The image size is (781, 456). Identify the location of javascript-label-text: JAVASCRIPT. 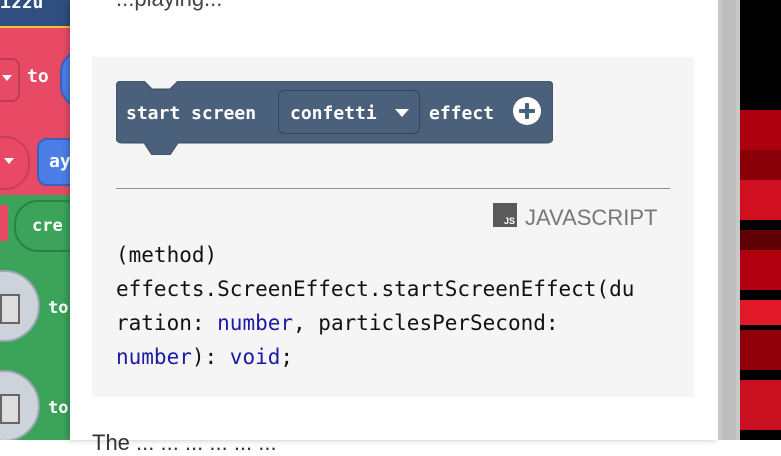
(591, 217).